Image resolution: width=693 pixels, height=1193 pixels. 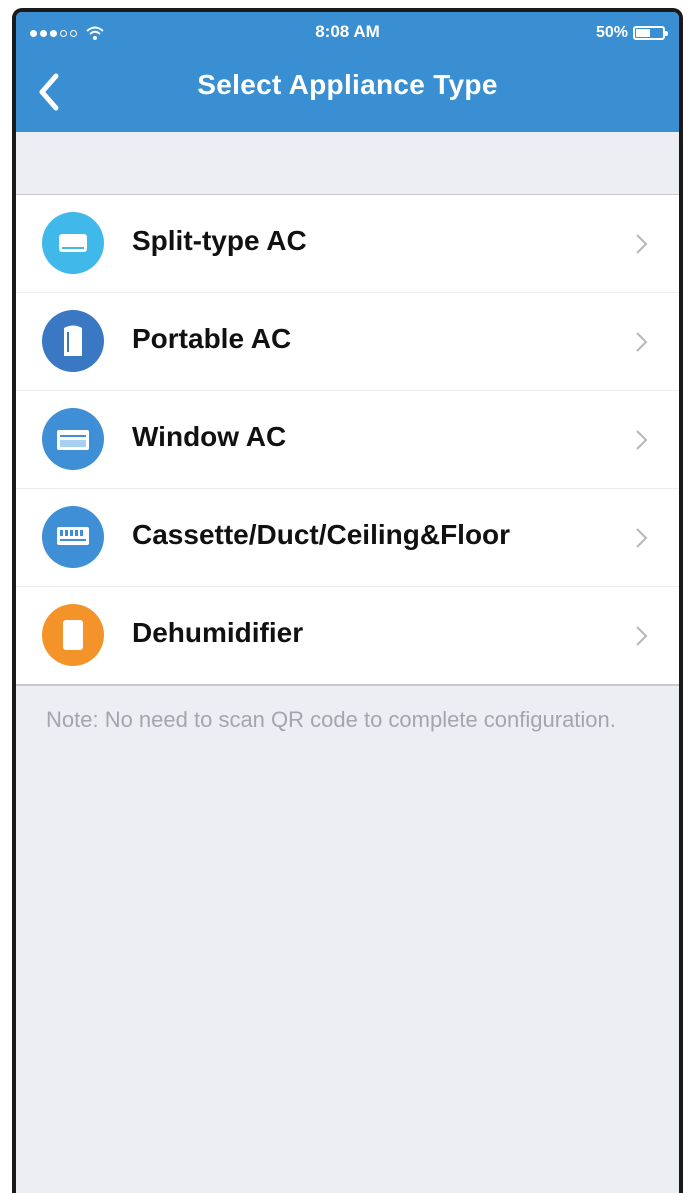 What do you see at coordinates (219, 240) in the screenshot?
I see `appliance-label: Split-type AC` at bounding box center [219, 240].